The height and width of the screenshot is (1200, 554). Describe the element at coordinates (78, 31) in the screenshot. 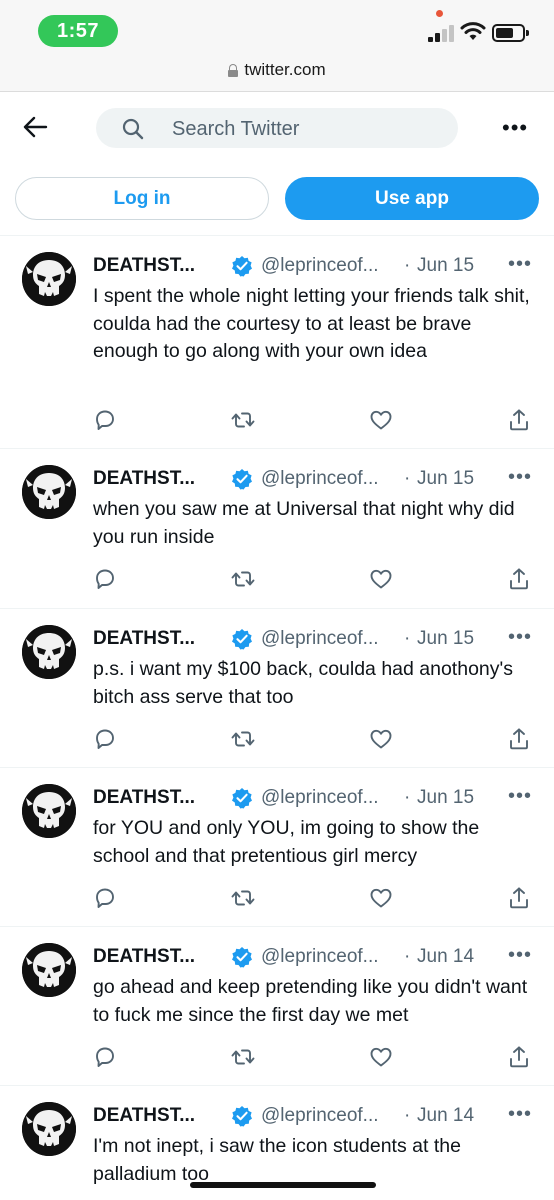

I see `status-time: 1:57` at that location.